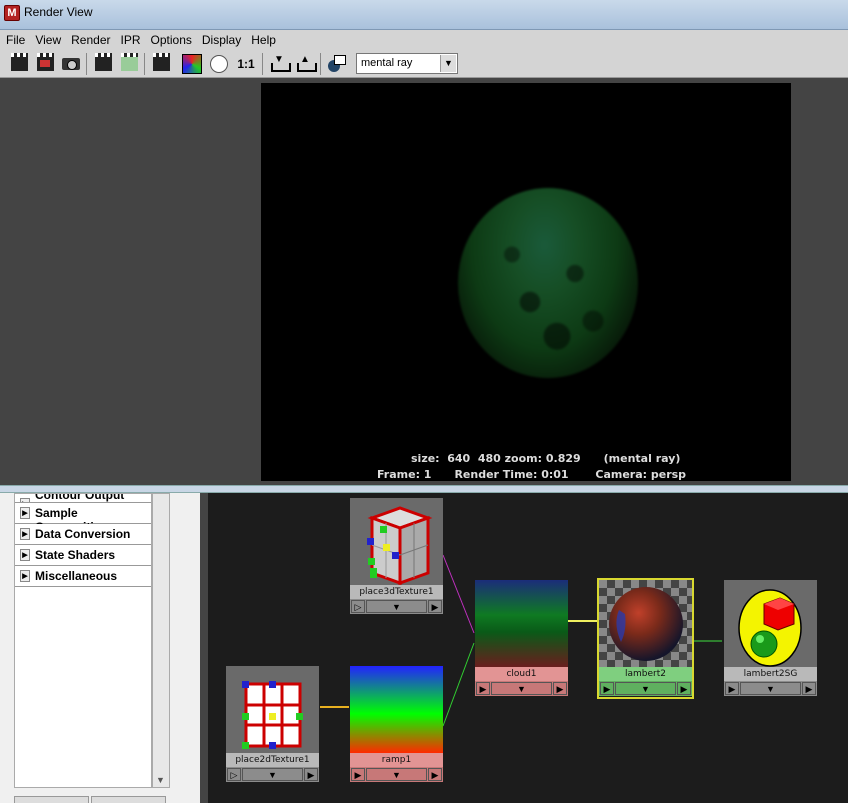 The height and width of the screenshot is (803, 848). What do you see at coordinates (645, 674) in the screenshot?
I see `node-label: lambert2` at bounding box center [645, 674].